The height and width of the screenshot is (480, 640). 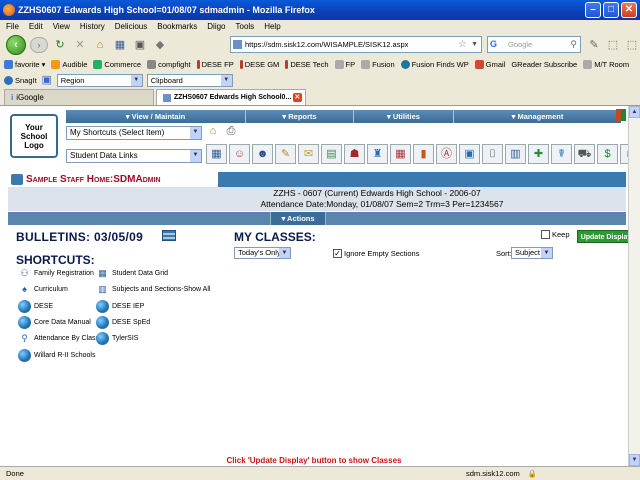 What do you see at coordinates (259, 64) in the screenshot?
I see `bookmark-dese-gm: DESE GM` at bounding box center [259, 64].